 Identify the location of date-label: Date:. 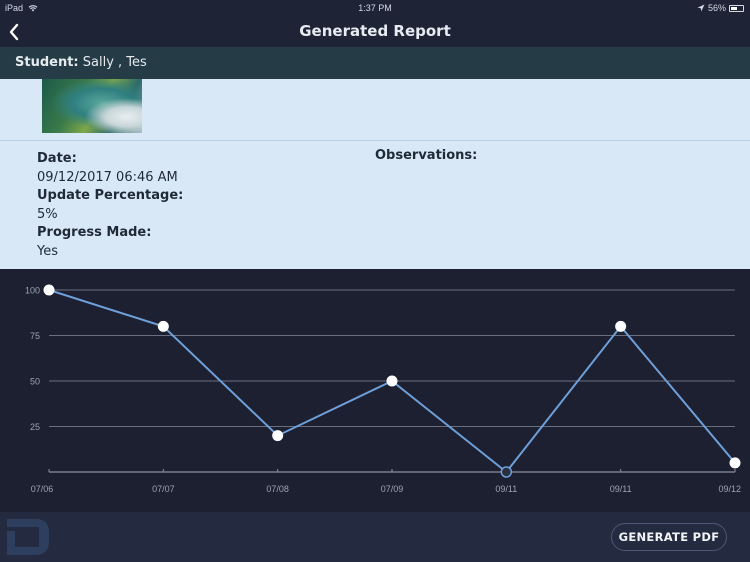
(57, 158).